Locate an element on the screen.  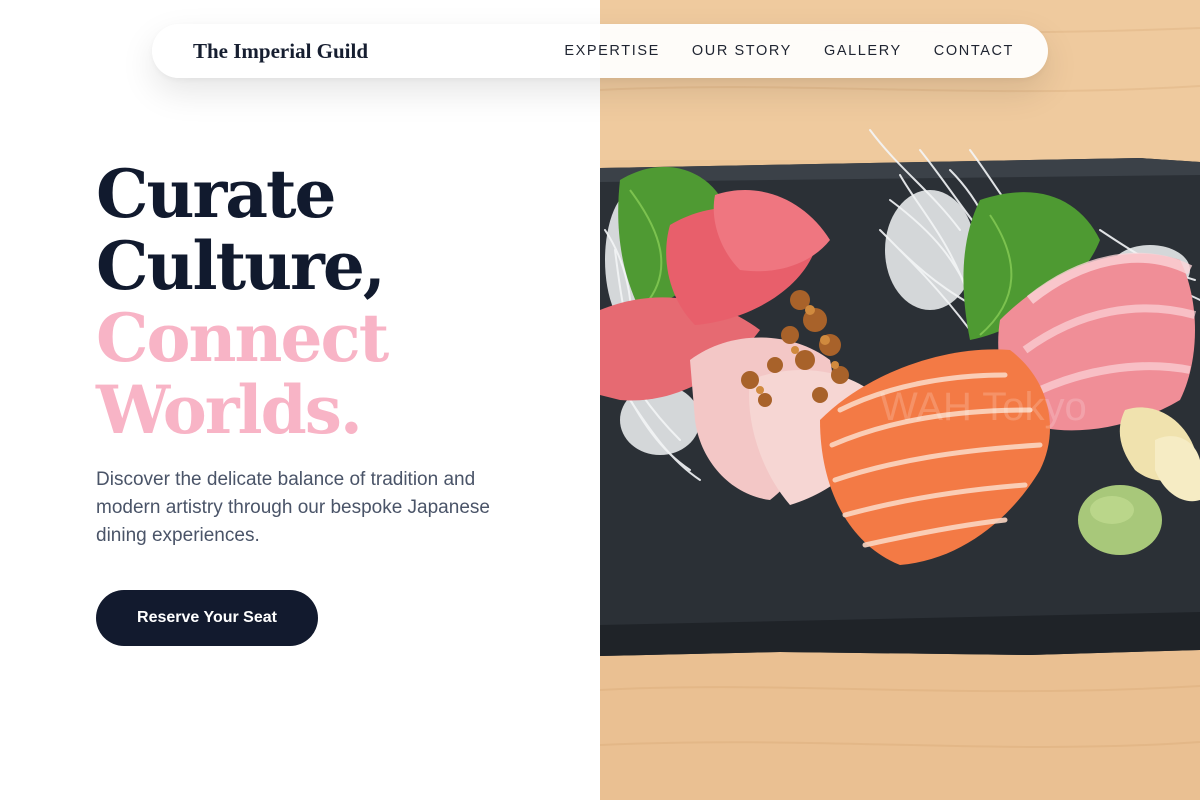
reserve-seat-button: Reserve Your Seat is located at coordinates (207, 618).